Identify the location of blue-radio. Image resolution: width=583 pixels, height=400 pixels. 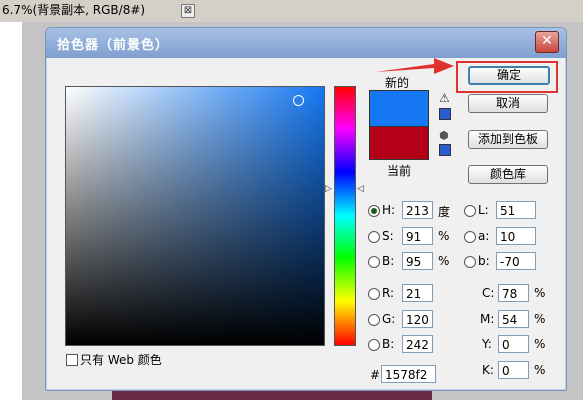
(374, 345).